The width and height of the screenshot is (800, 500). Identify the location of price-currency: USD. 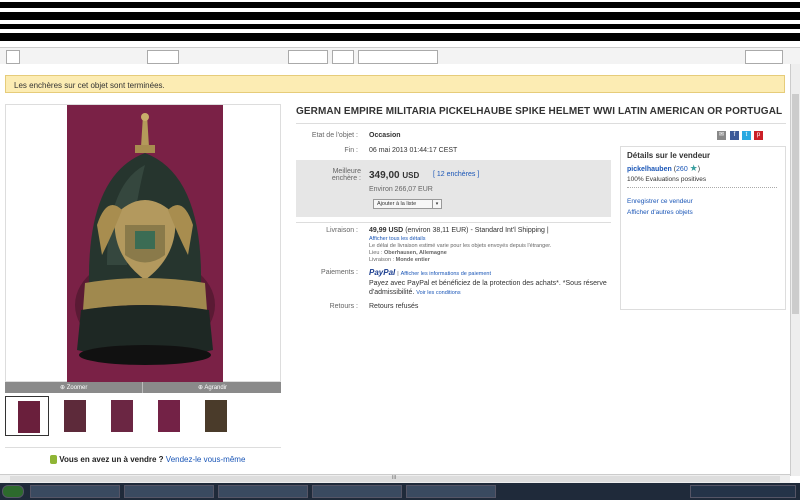
(411, 175).